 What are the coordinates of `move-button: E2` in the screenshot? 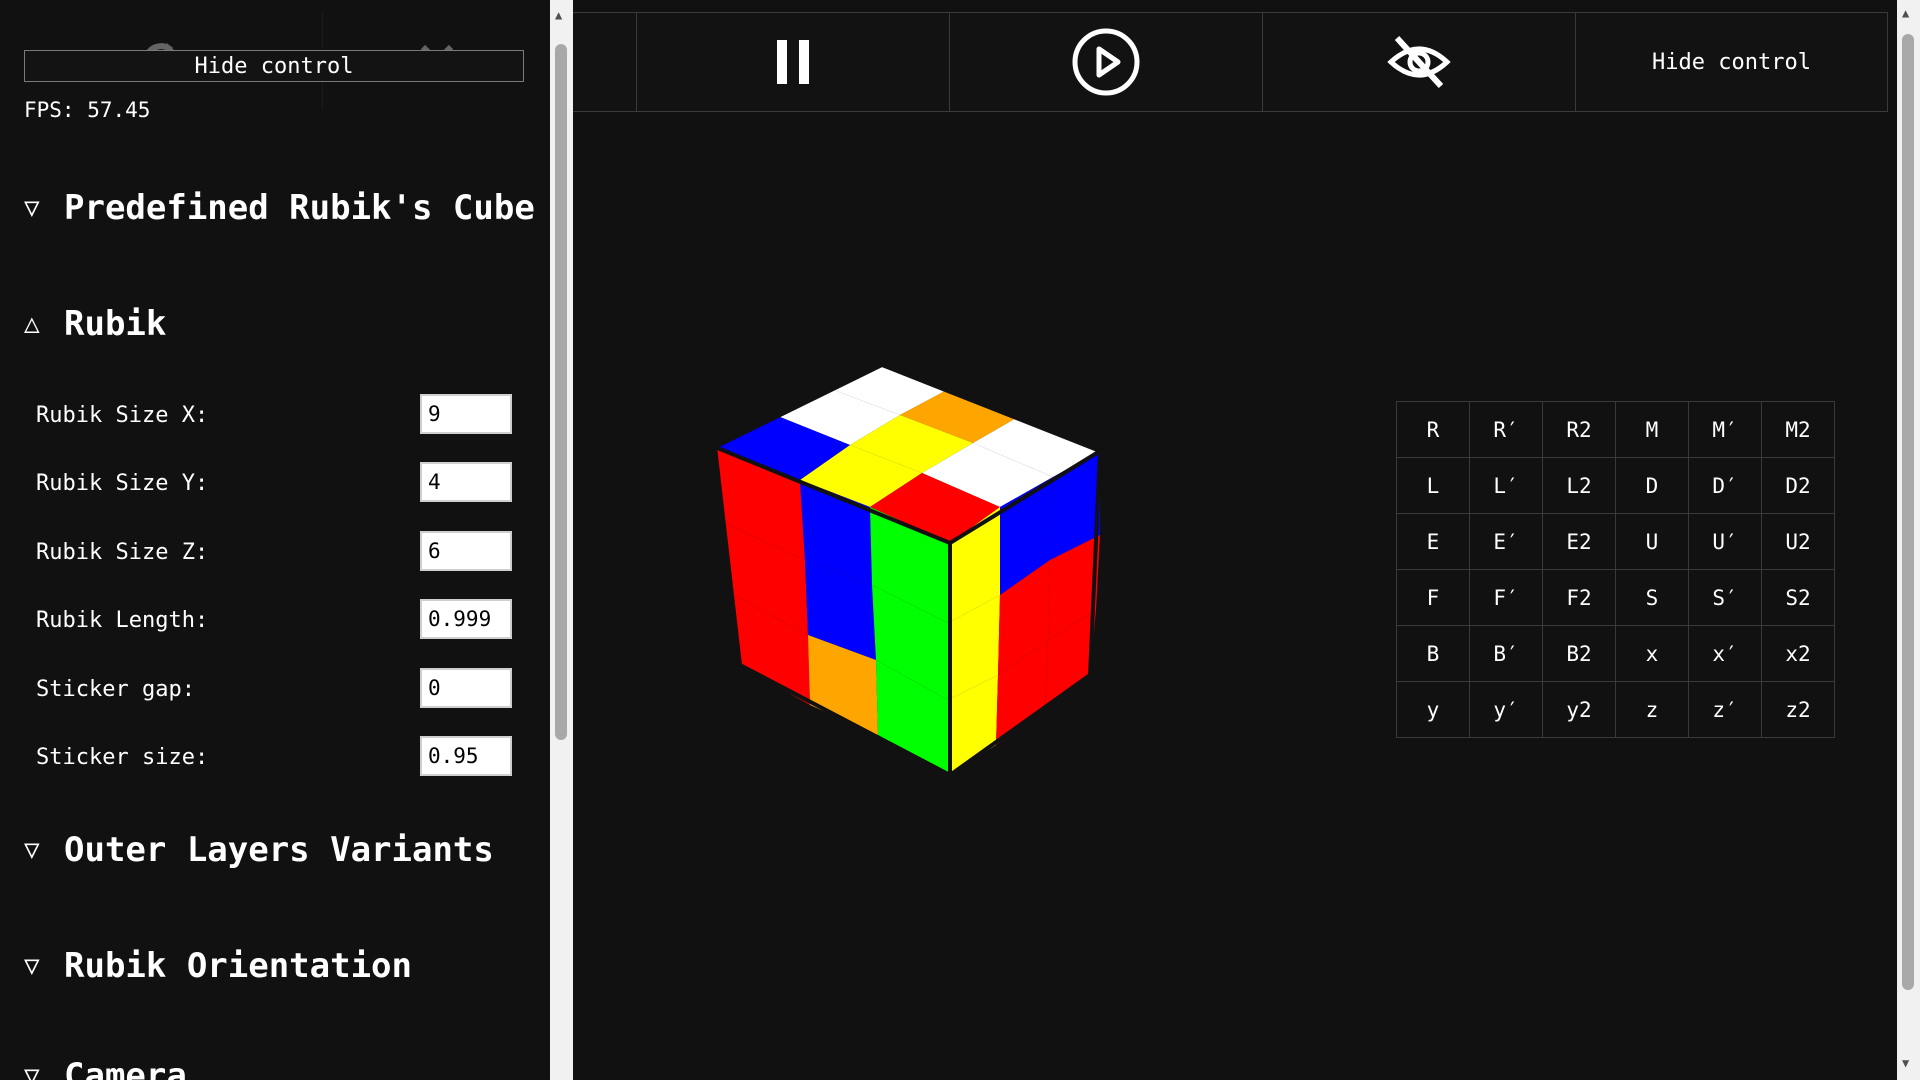 It's located at (1579, 541).